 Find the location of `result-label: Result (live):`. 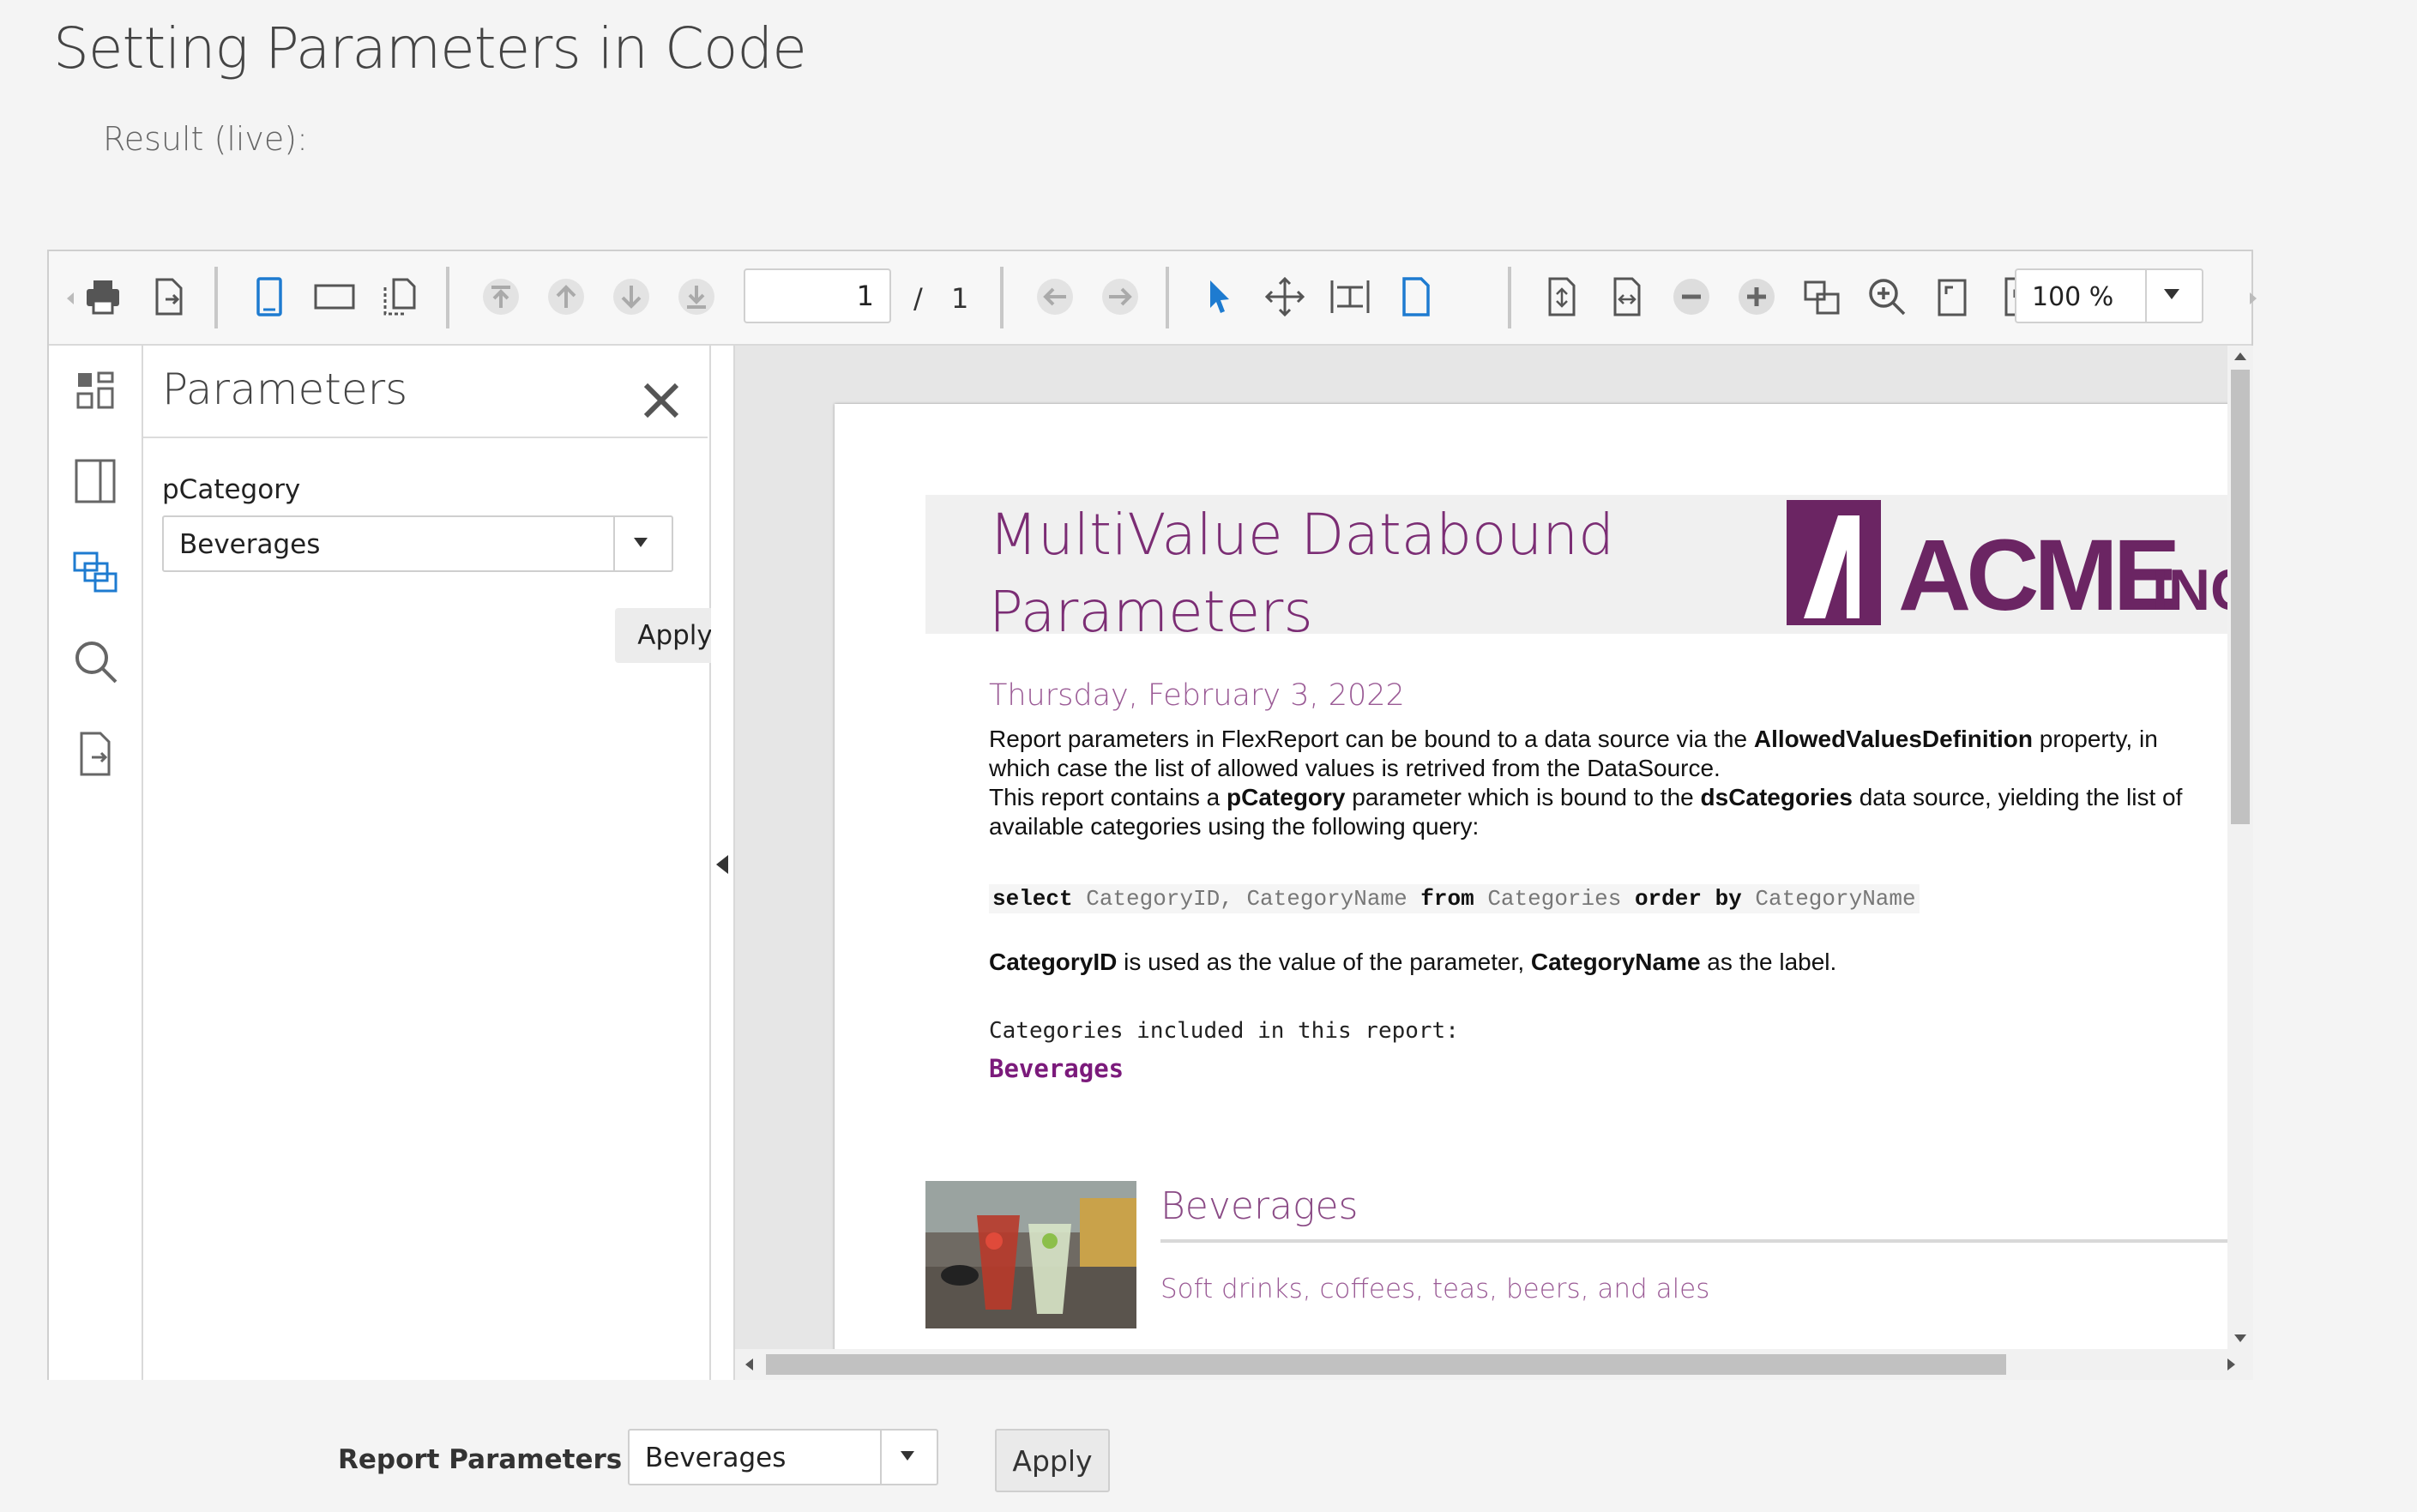

result-label: Result (live): is located at coordinates (205, 139).